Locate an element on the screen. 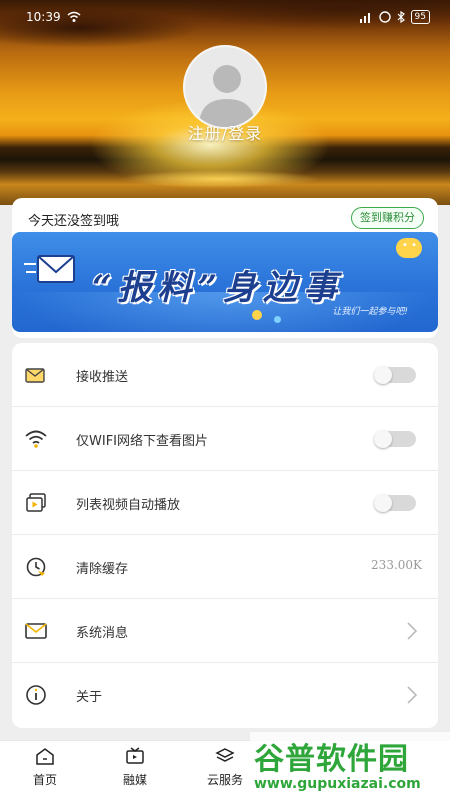 The width and height of the screenshot is (450, 800). user-placeholder-icon is located at coordinates (227, 96).